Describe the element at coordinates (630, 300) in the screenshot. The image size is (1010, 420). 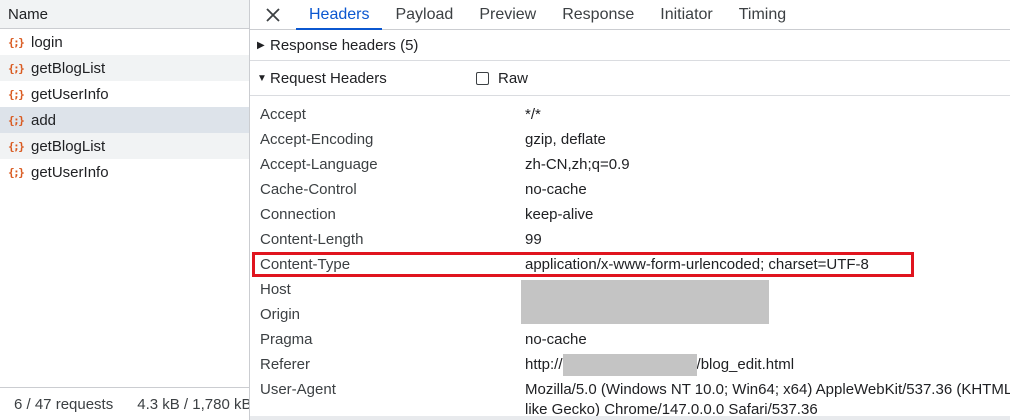
I see `header-row: Host` at that location.